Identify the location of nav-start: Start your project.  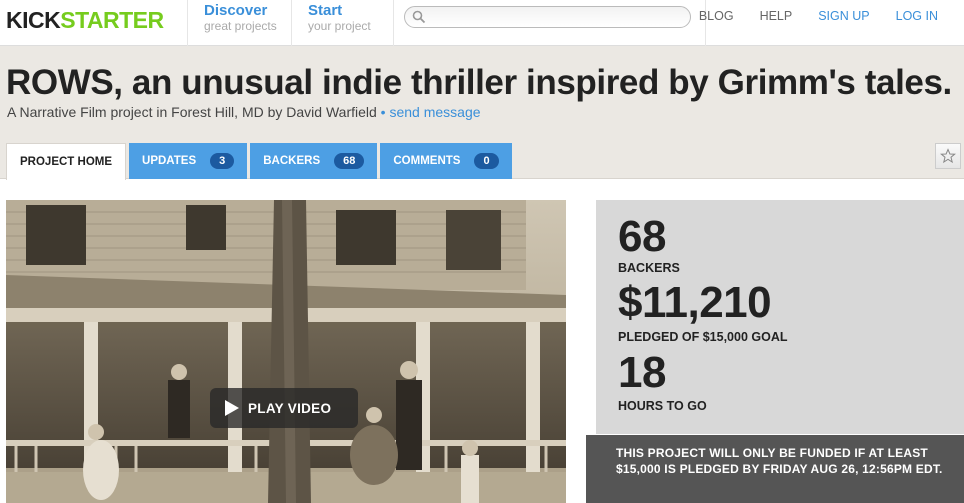
(341, 23).